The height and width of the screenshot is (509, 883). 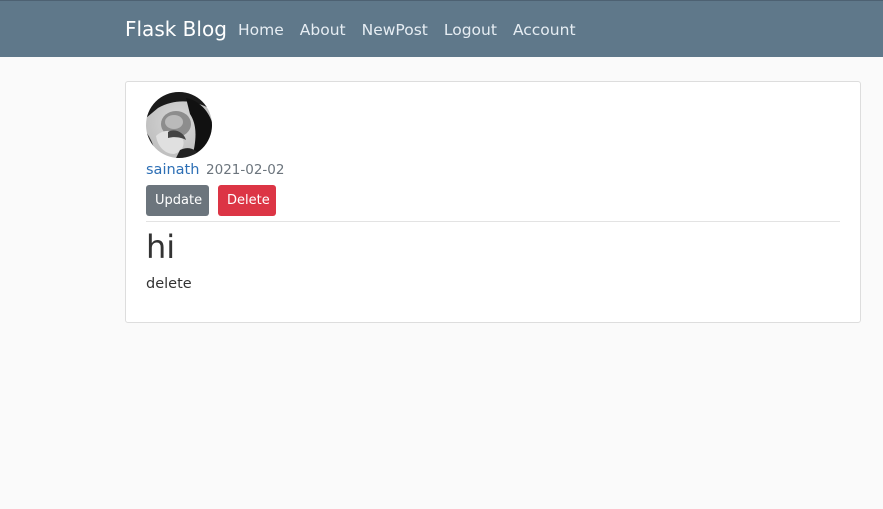 I want to click on post-title: hi, so click(x=160, y=247).